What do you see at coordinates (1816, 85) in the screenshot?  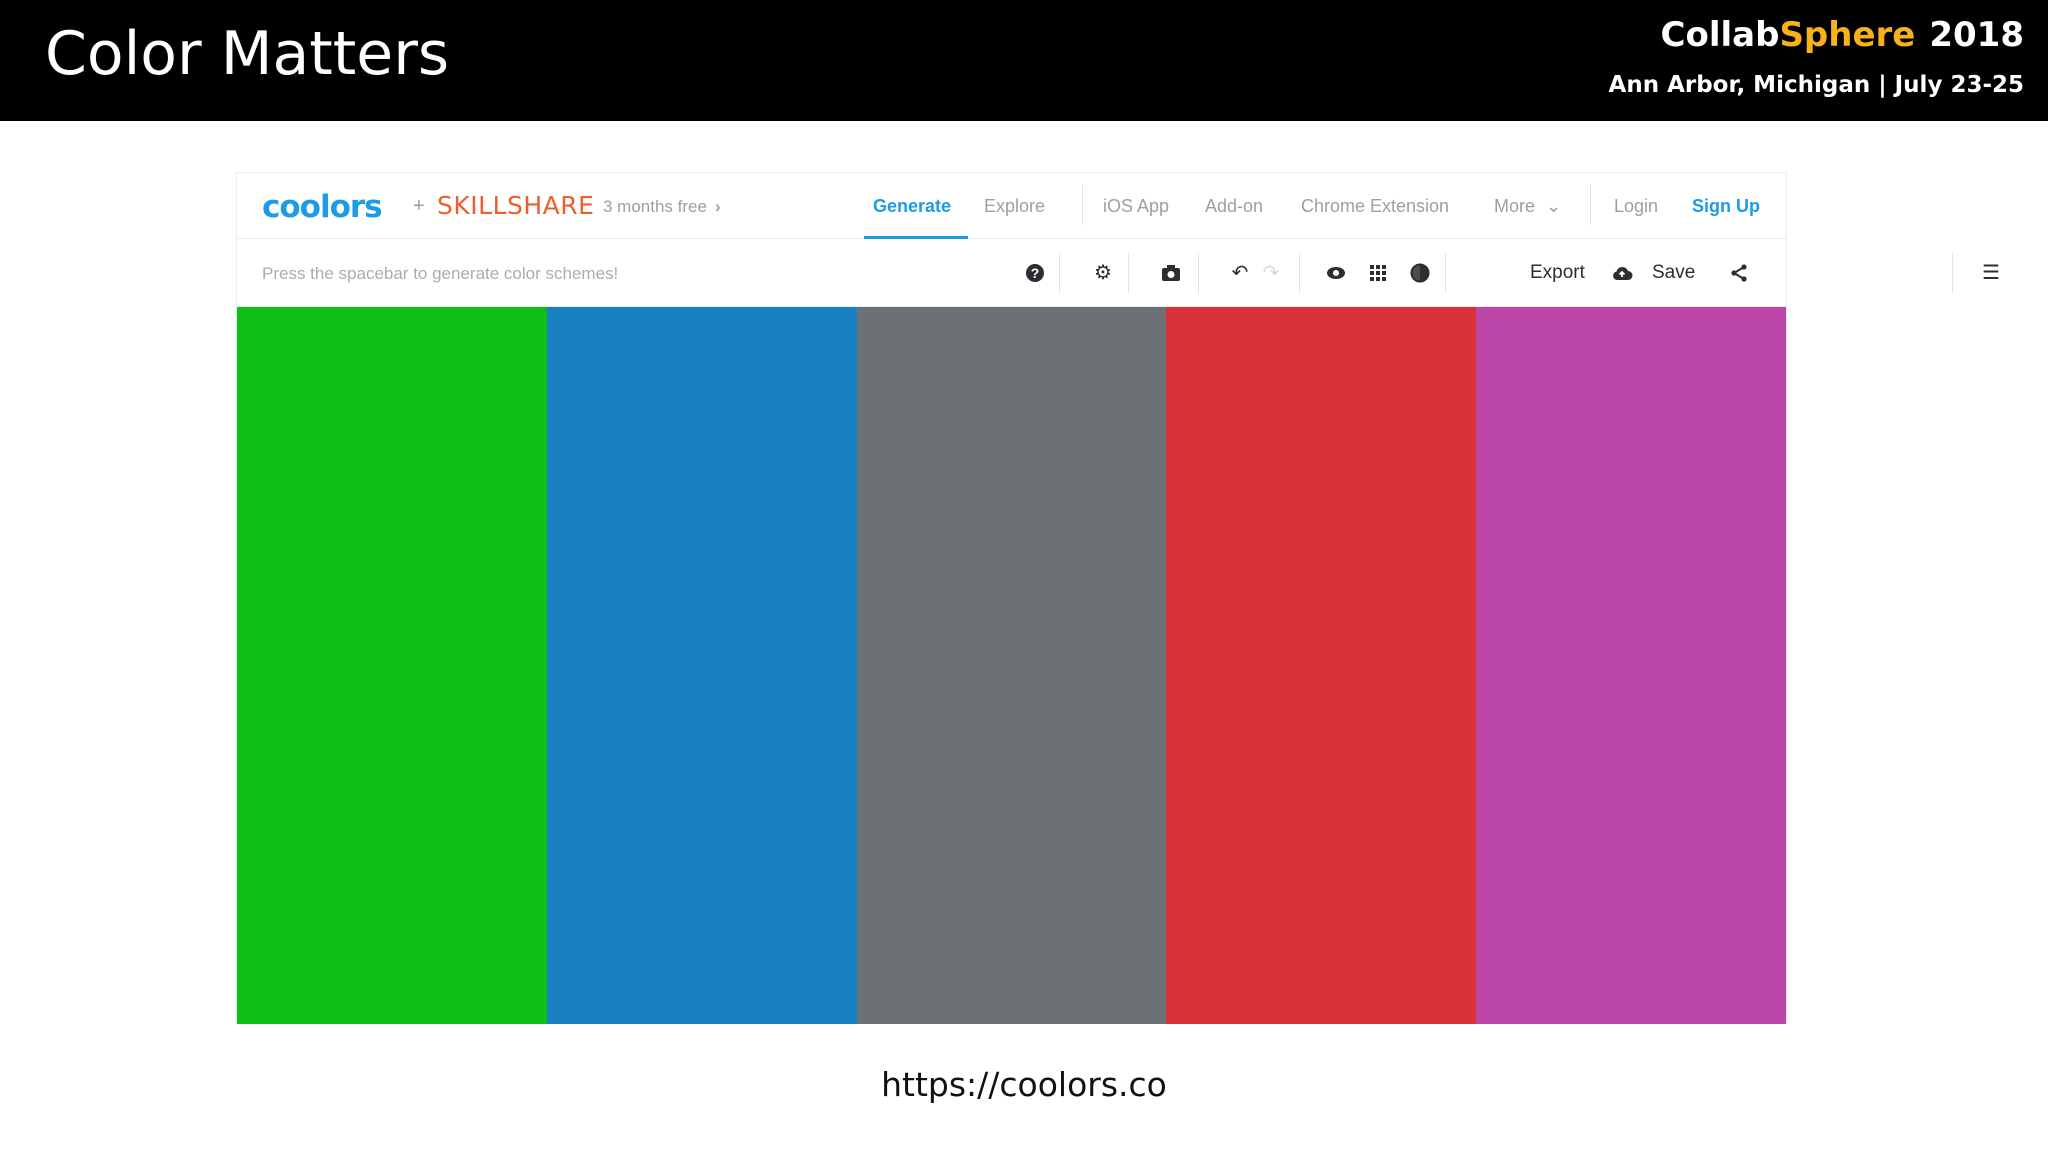 I see `event-details: Ann Arbor, Michigan | July 23-25` at bounding box center [1816, 85].